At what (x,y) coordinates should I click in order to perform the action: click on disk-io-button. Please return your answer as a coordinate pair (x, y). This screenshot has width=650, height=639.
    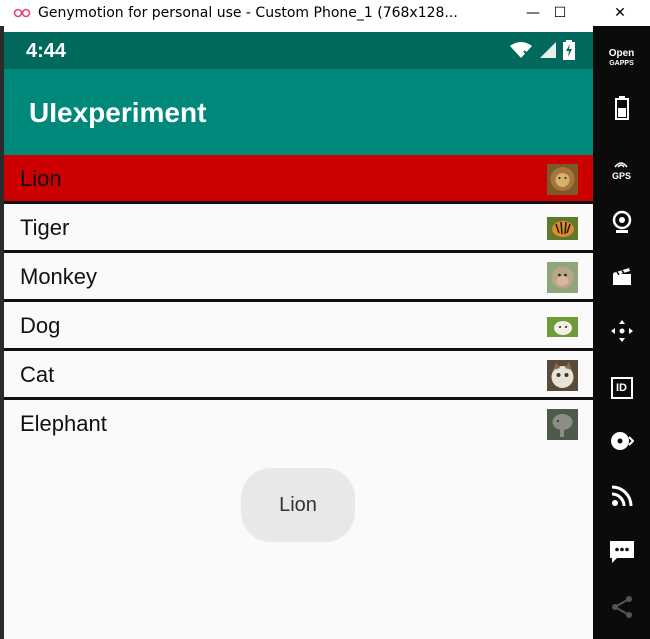
    Looking at the image, I should click on (621, 443).